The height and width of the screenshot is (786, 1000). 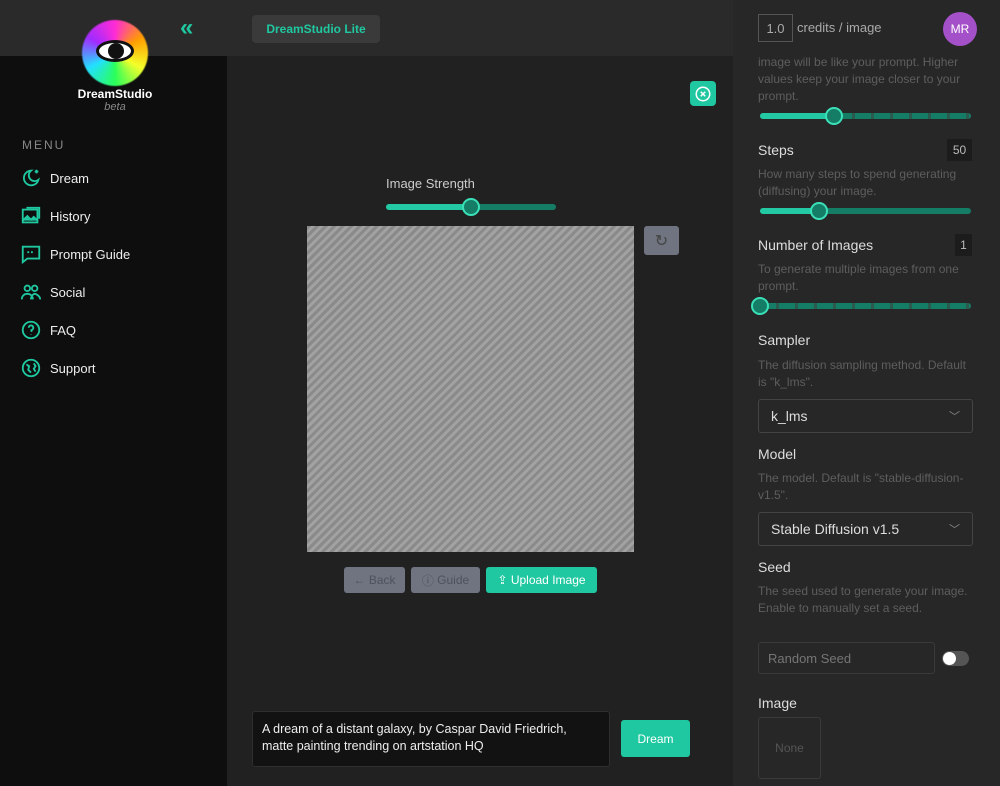 I want to click on image-label: Image, so click(x=777, y=703).